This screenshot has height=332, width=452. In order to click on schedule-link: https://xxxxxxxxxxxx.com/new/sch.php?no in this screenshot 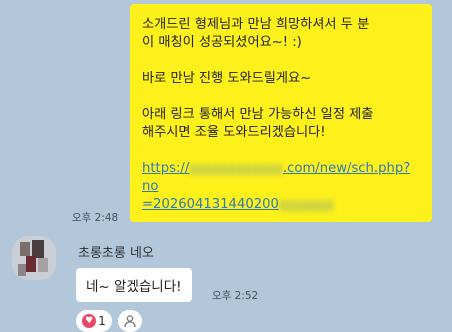, I will do `click(282, 178)`.